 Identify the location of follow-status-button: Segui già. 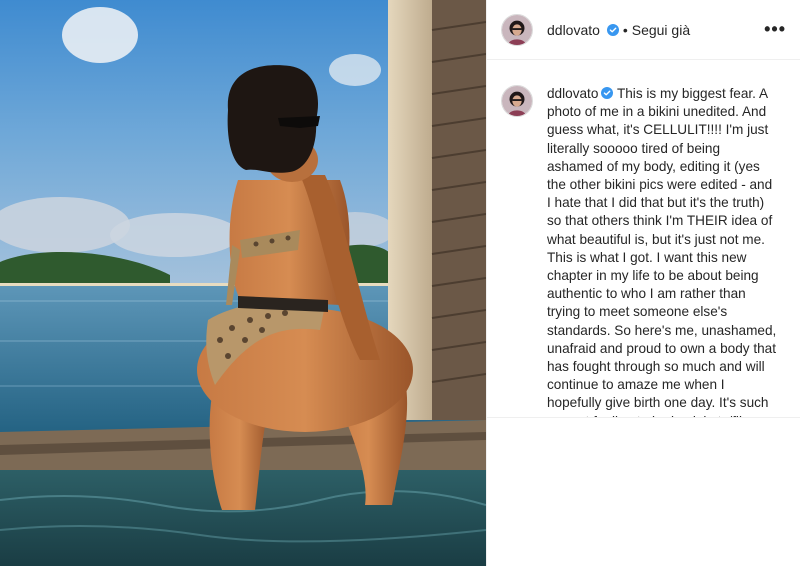
(661, 30).